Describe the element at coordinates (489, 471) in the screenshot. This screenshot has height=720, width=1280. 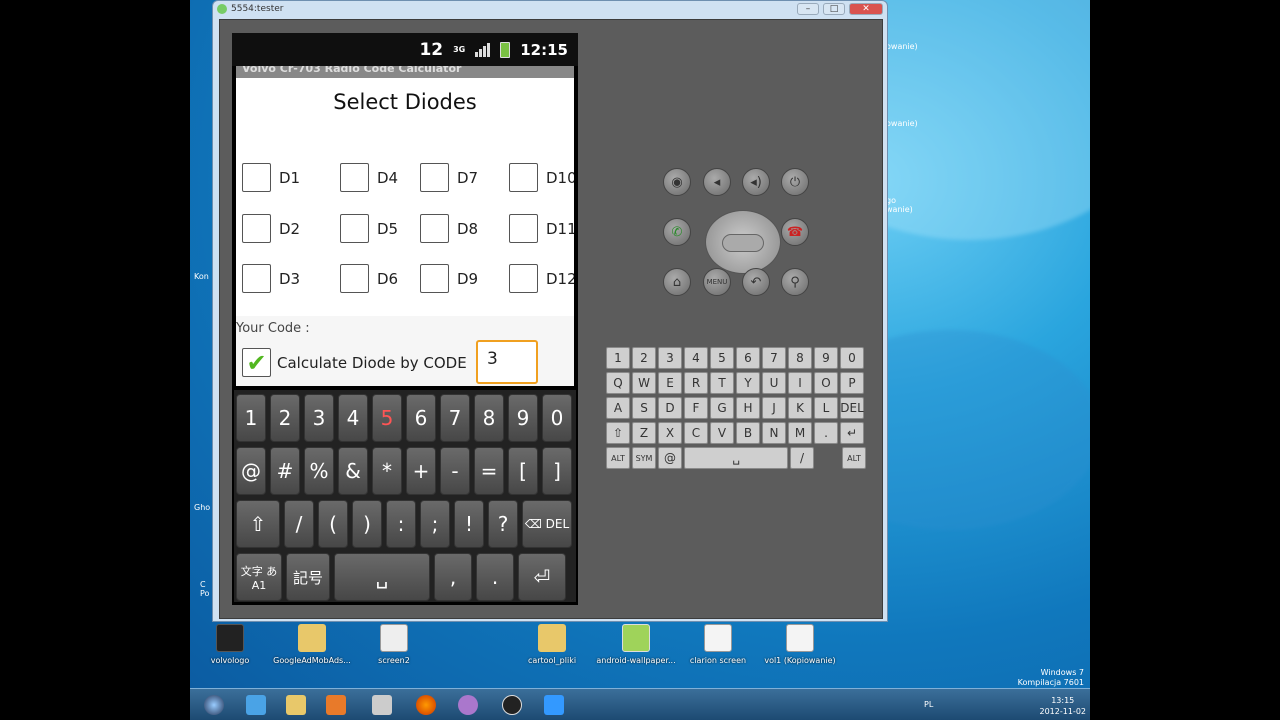
I see `key: =` at that location.